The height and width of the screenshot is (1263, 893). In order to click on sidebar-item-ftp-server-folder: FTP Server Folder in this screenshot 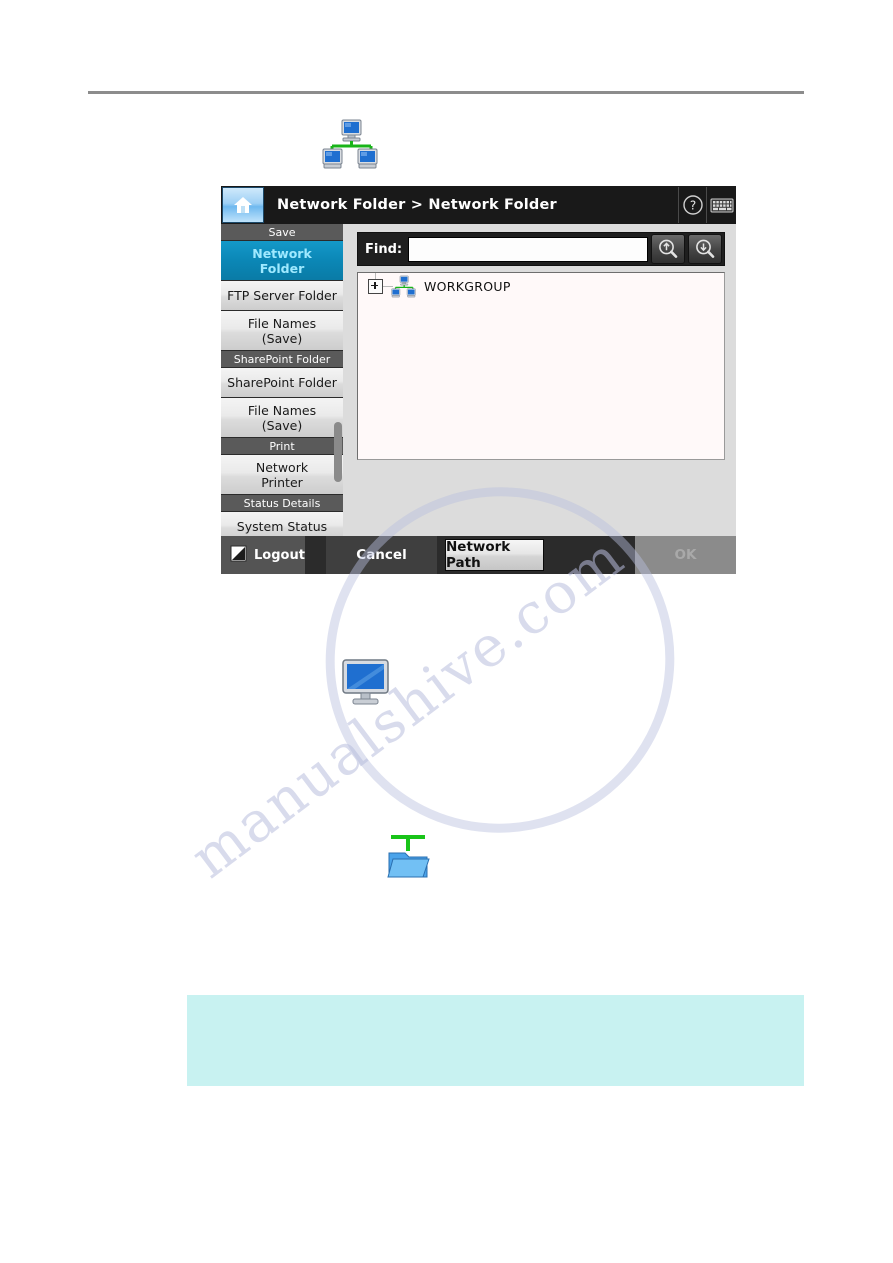, I will do `click(282, 296)`.